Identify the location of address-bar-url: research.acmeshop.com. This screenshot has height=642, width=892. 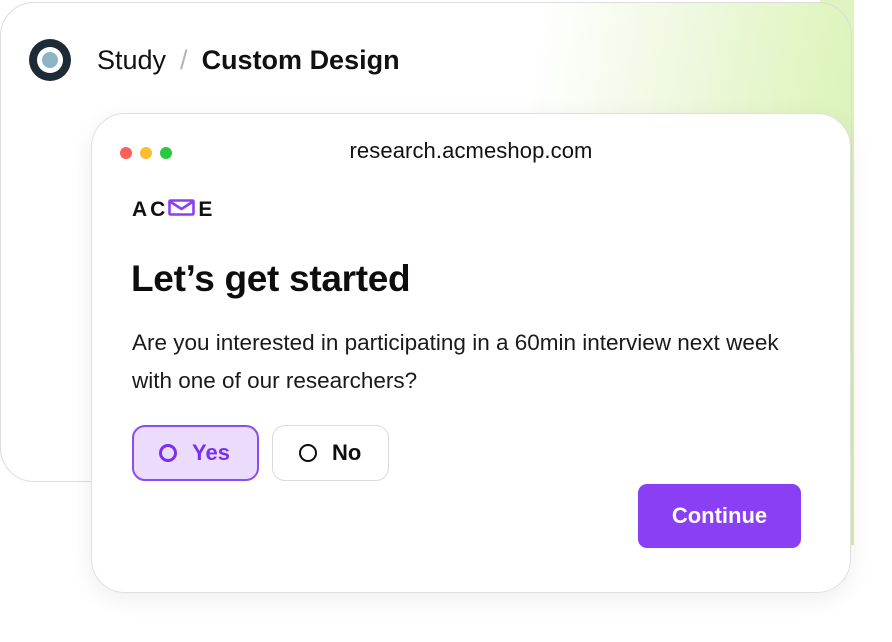
(471, 151).